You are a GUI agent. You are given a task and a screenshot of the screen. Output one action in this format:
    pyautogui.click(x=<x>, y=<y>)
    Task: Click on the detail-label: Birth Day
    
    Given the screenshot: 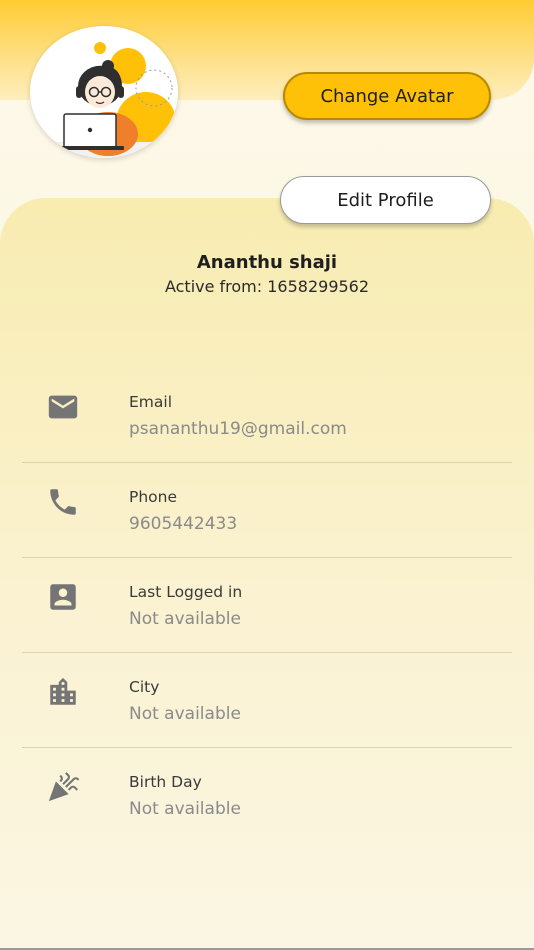 What is the action you would take?
    pyautogui.click(x=165, y=782)
    